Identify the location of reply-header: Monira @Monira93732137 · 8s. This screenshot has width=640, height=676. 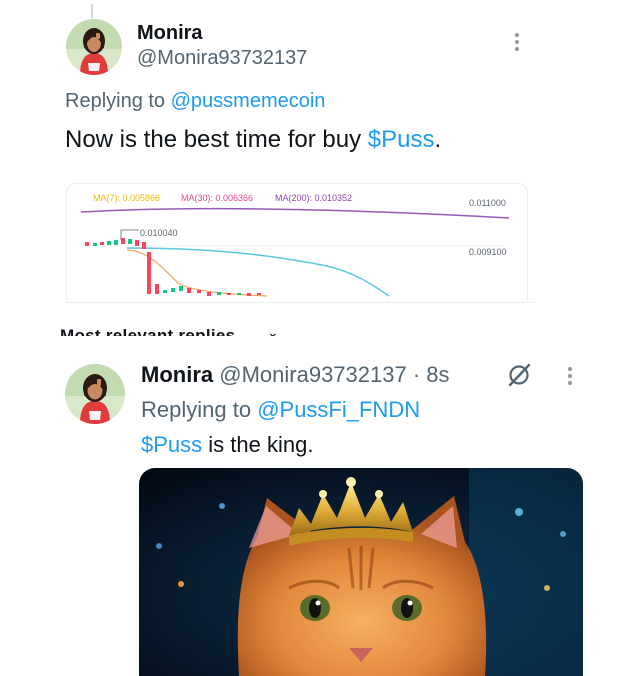
(295, 375).